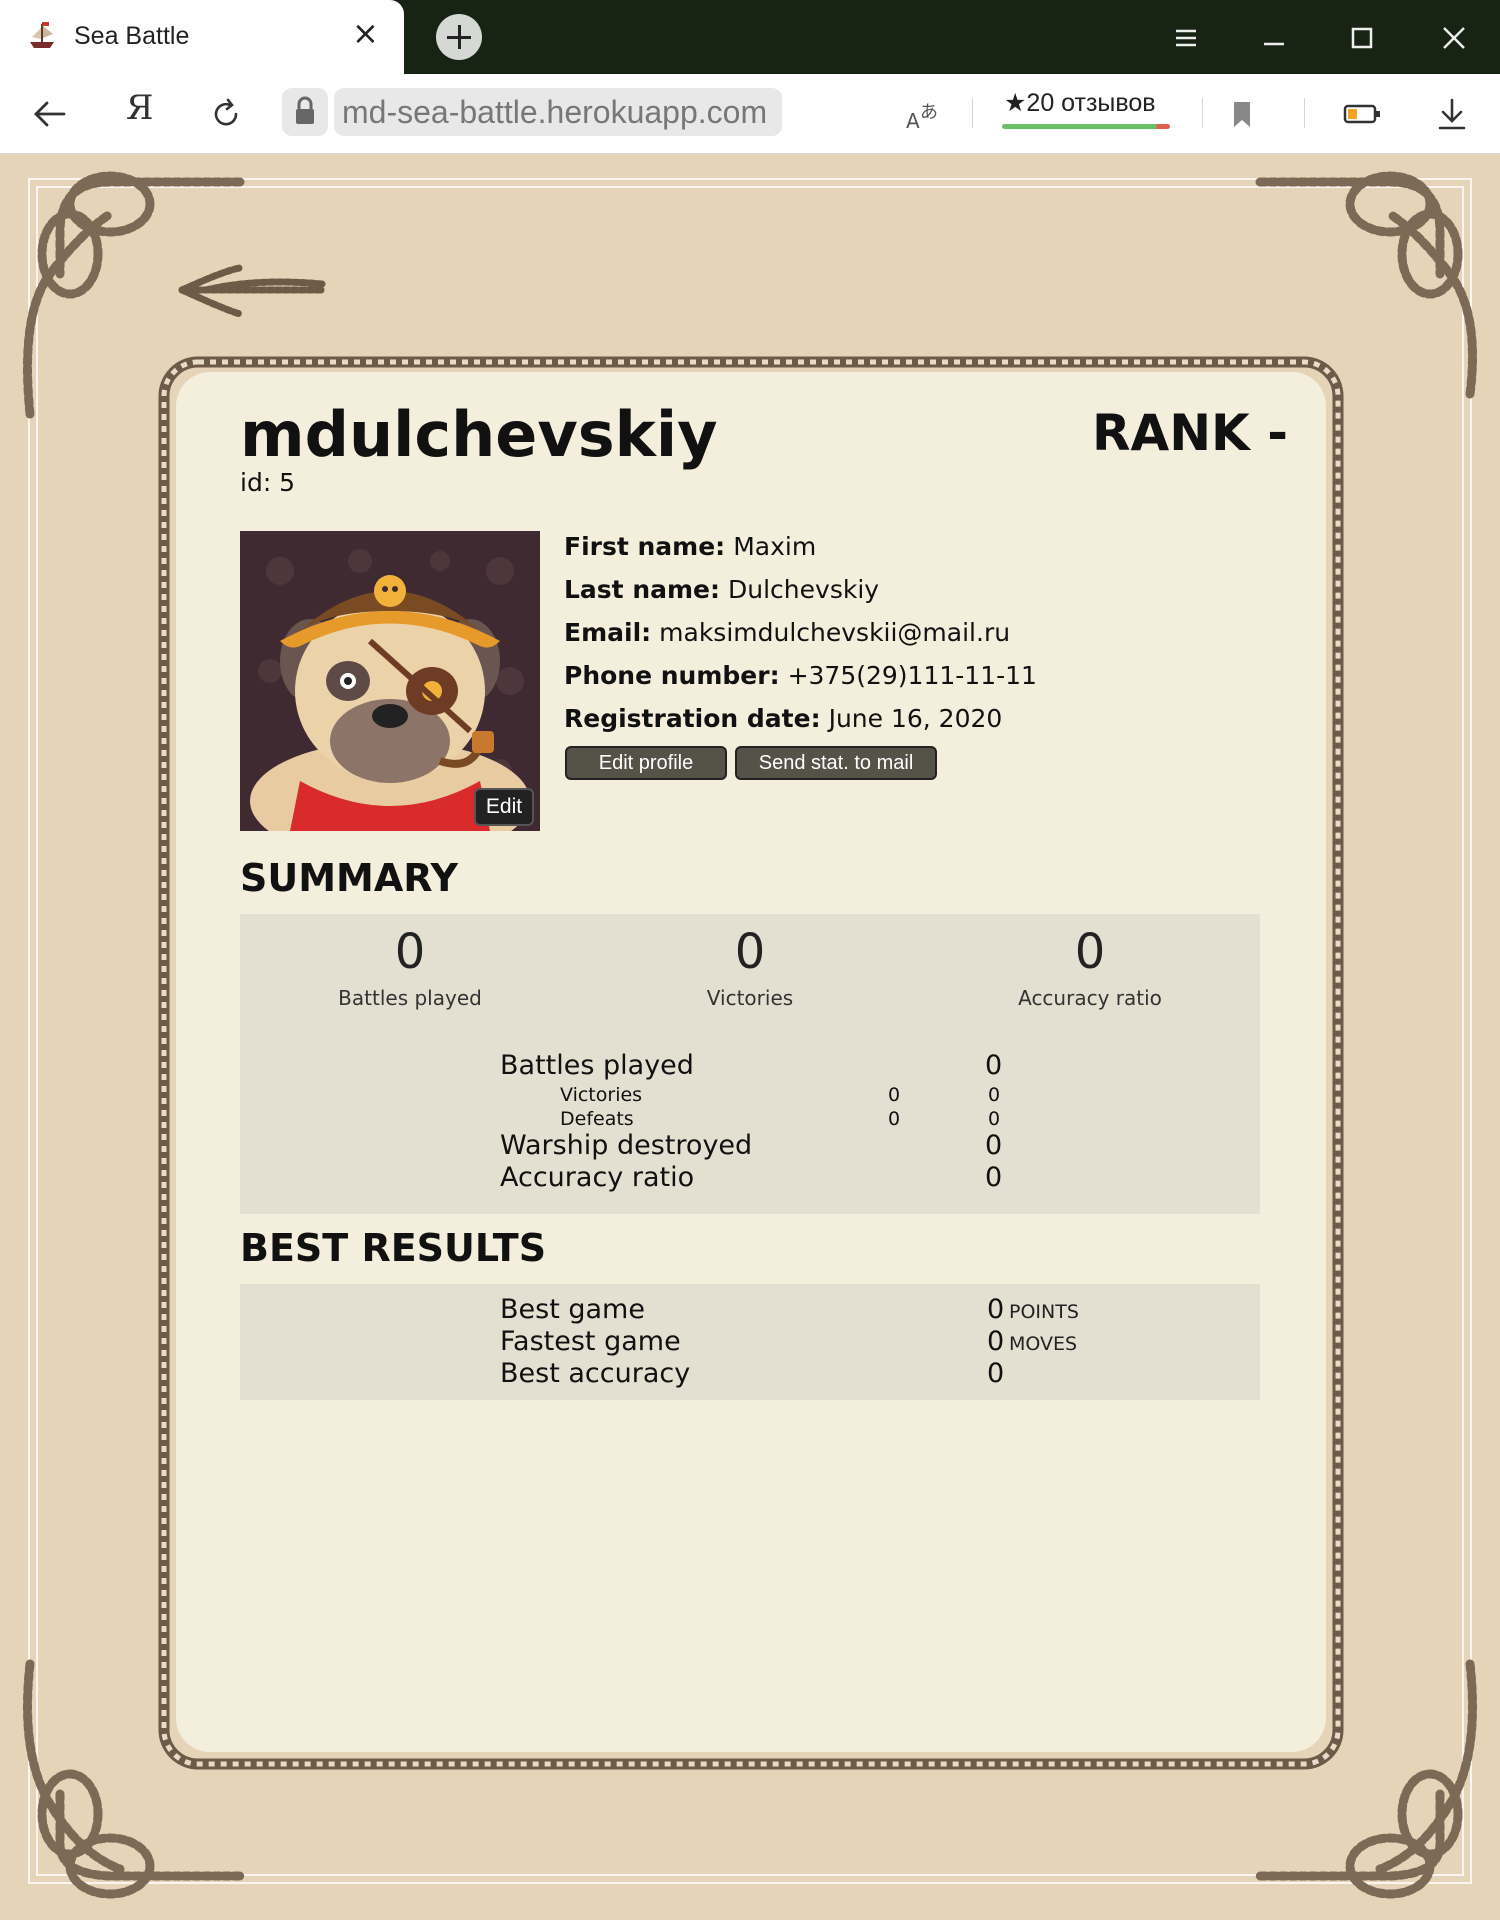  What do you see at coordinates (645, 546) in the screenshot?
I see `first-name-label: First name:` at bounding box center [645, 546].